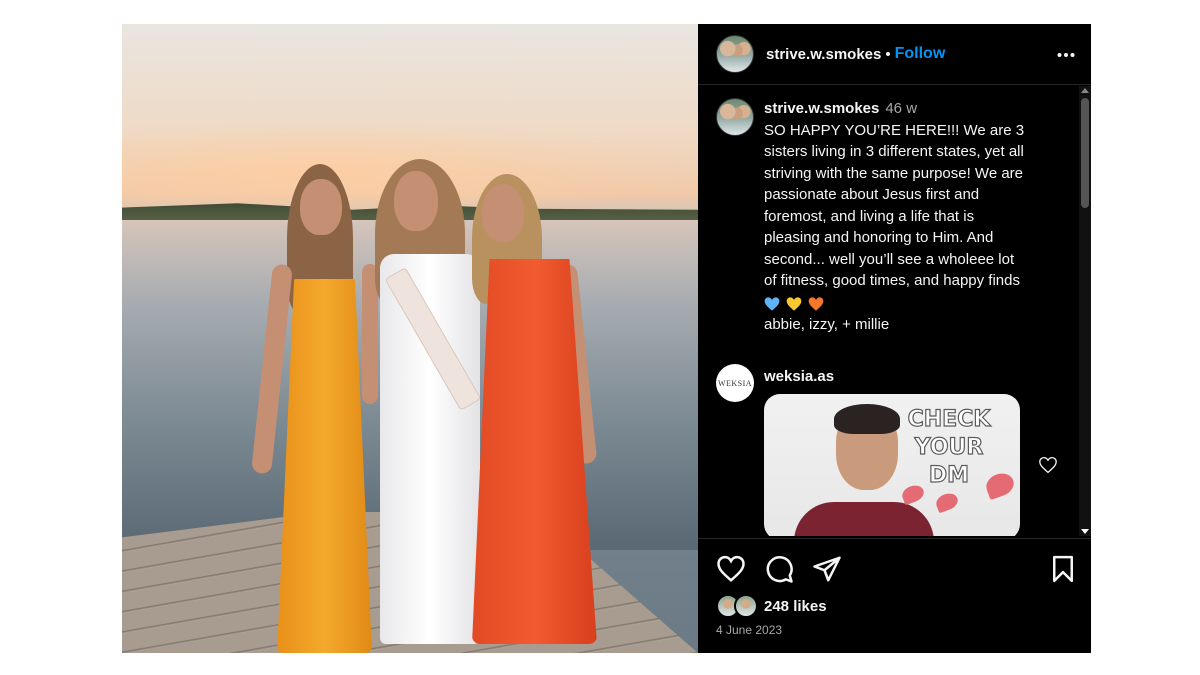  What do you see at coordinates (735, 117) in the screenshot?
I see `caption-author-avatar` at bounding box center [735, 117].